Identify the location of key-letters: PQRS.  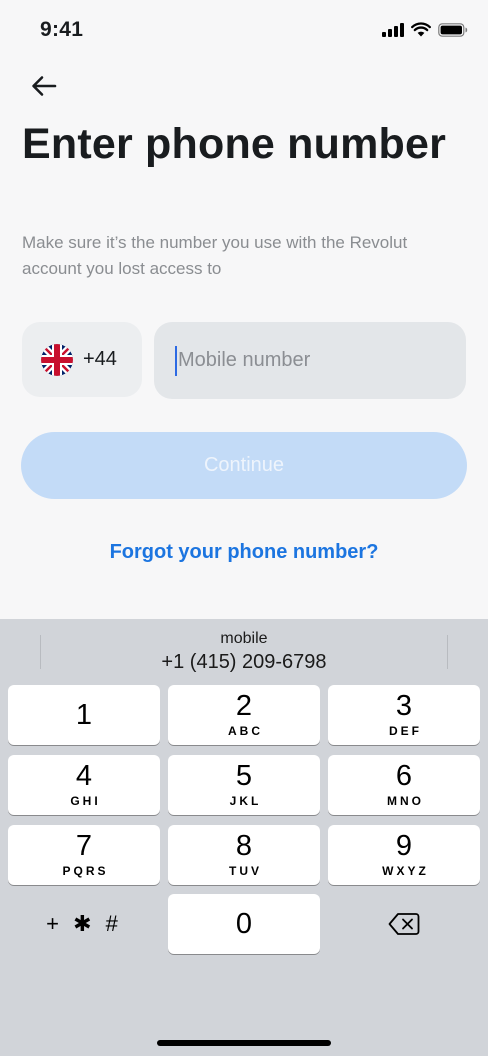
(85, 871).